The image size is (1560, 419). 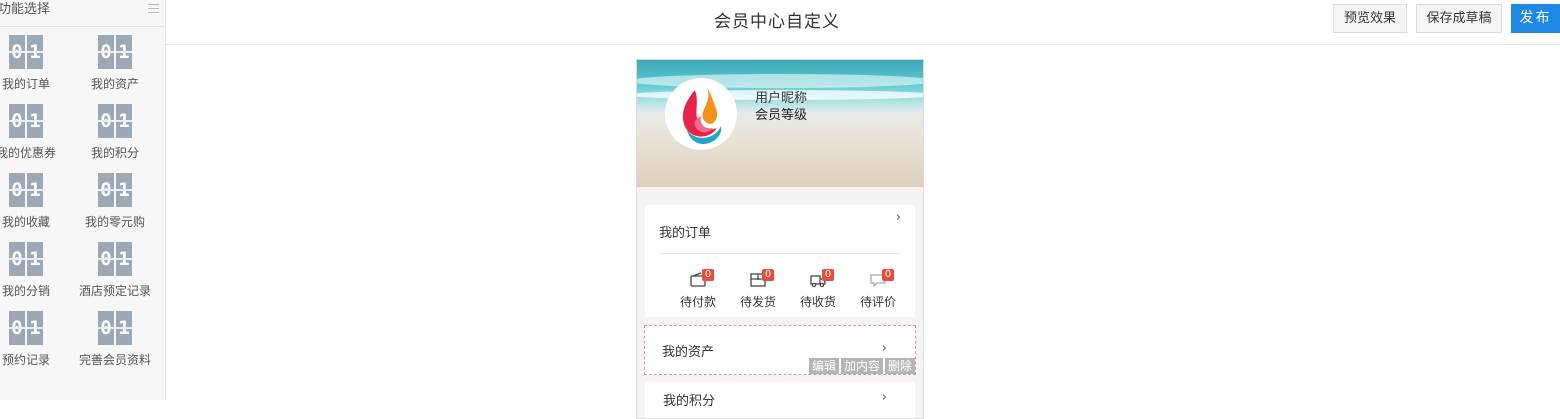 I want to click on component-label: 预约记录, so click(x=25, y=360).